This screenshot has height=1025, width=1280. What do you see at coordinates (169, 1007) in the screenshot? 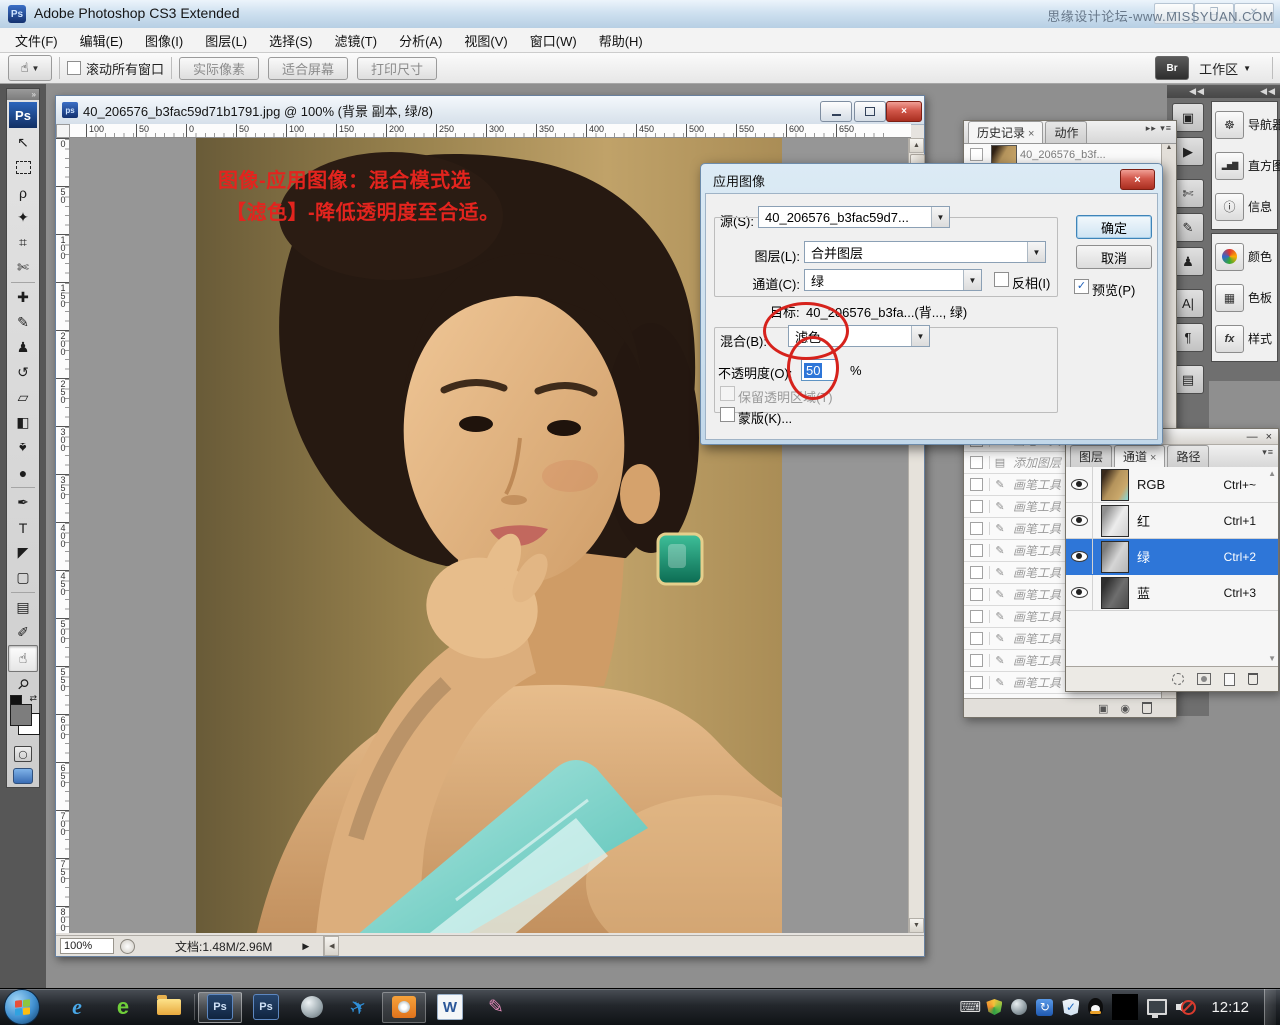
I see `explorer-folder-icon` at bounding box center [169, 1007].